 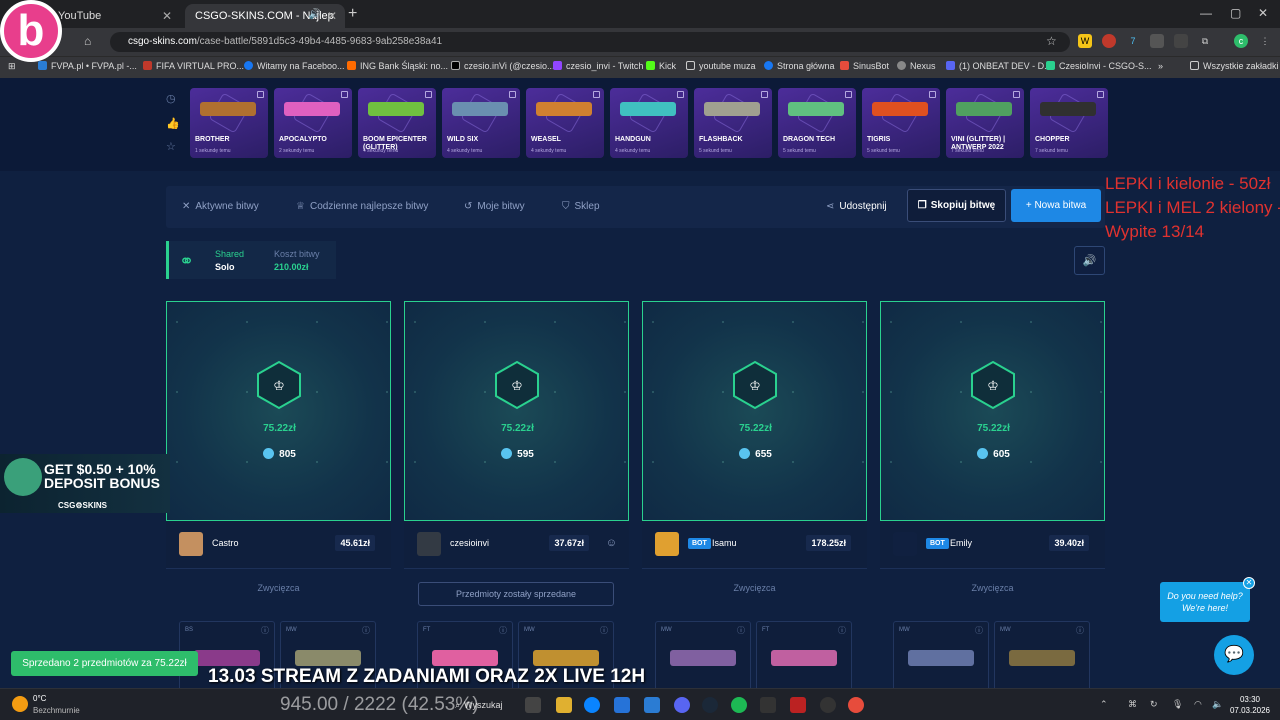 I want to click on drop-card: TIGRIS 5 sekund temu, so click(x=901, y=123).